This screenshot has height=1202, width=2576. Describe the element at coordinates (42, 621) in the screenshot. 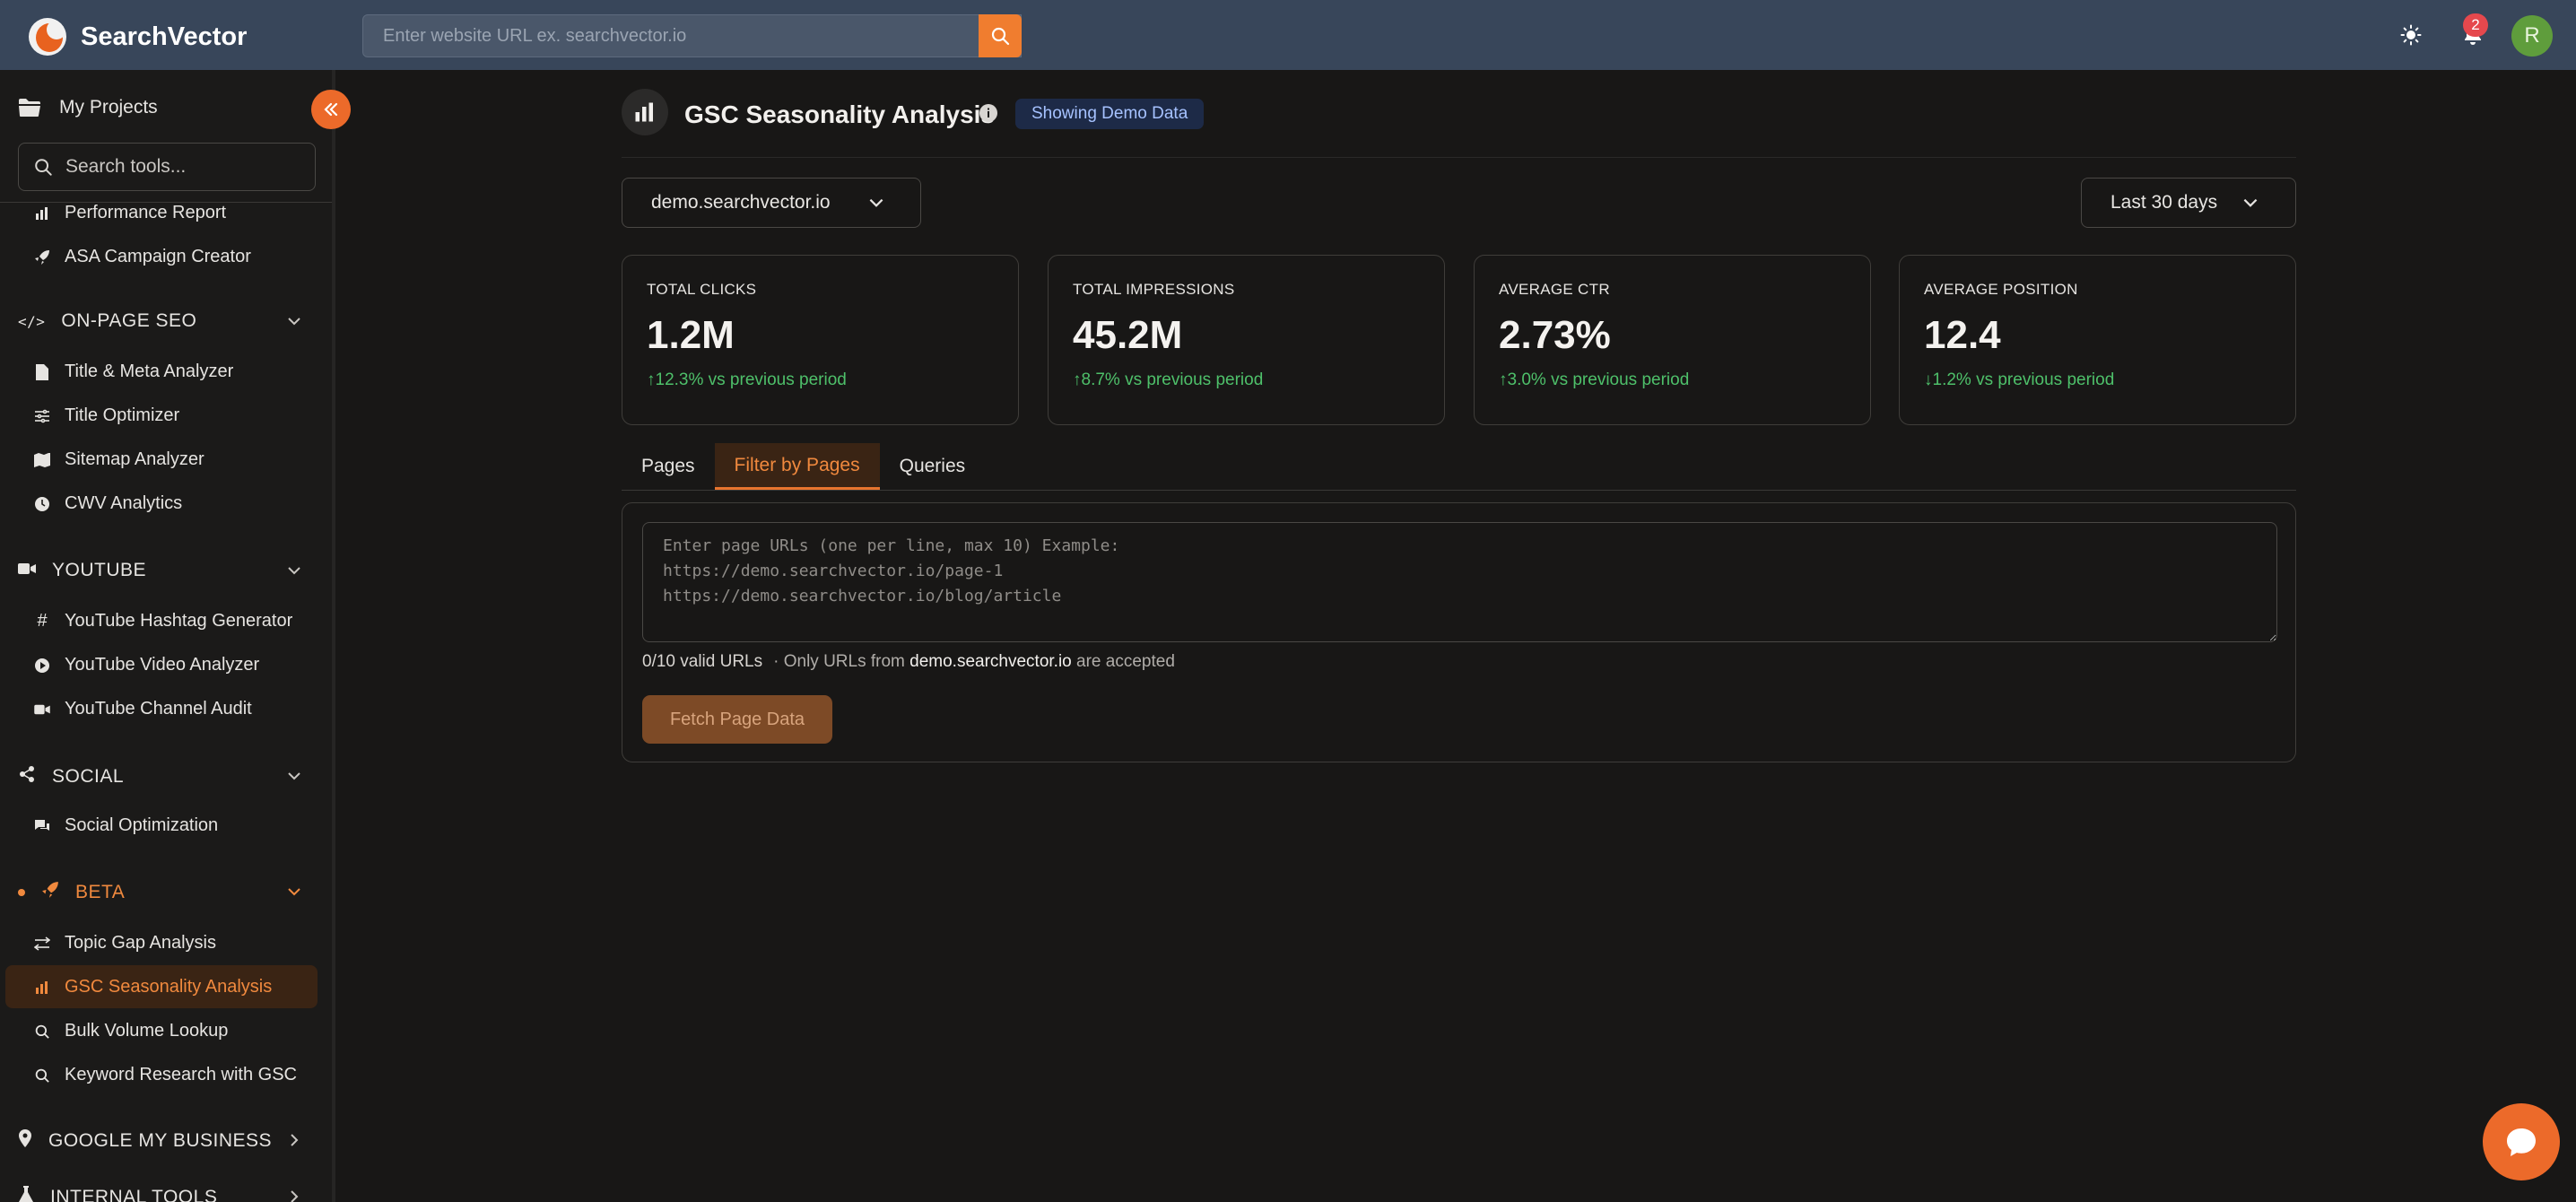

I see `hashtag-icon: #` at that location.